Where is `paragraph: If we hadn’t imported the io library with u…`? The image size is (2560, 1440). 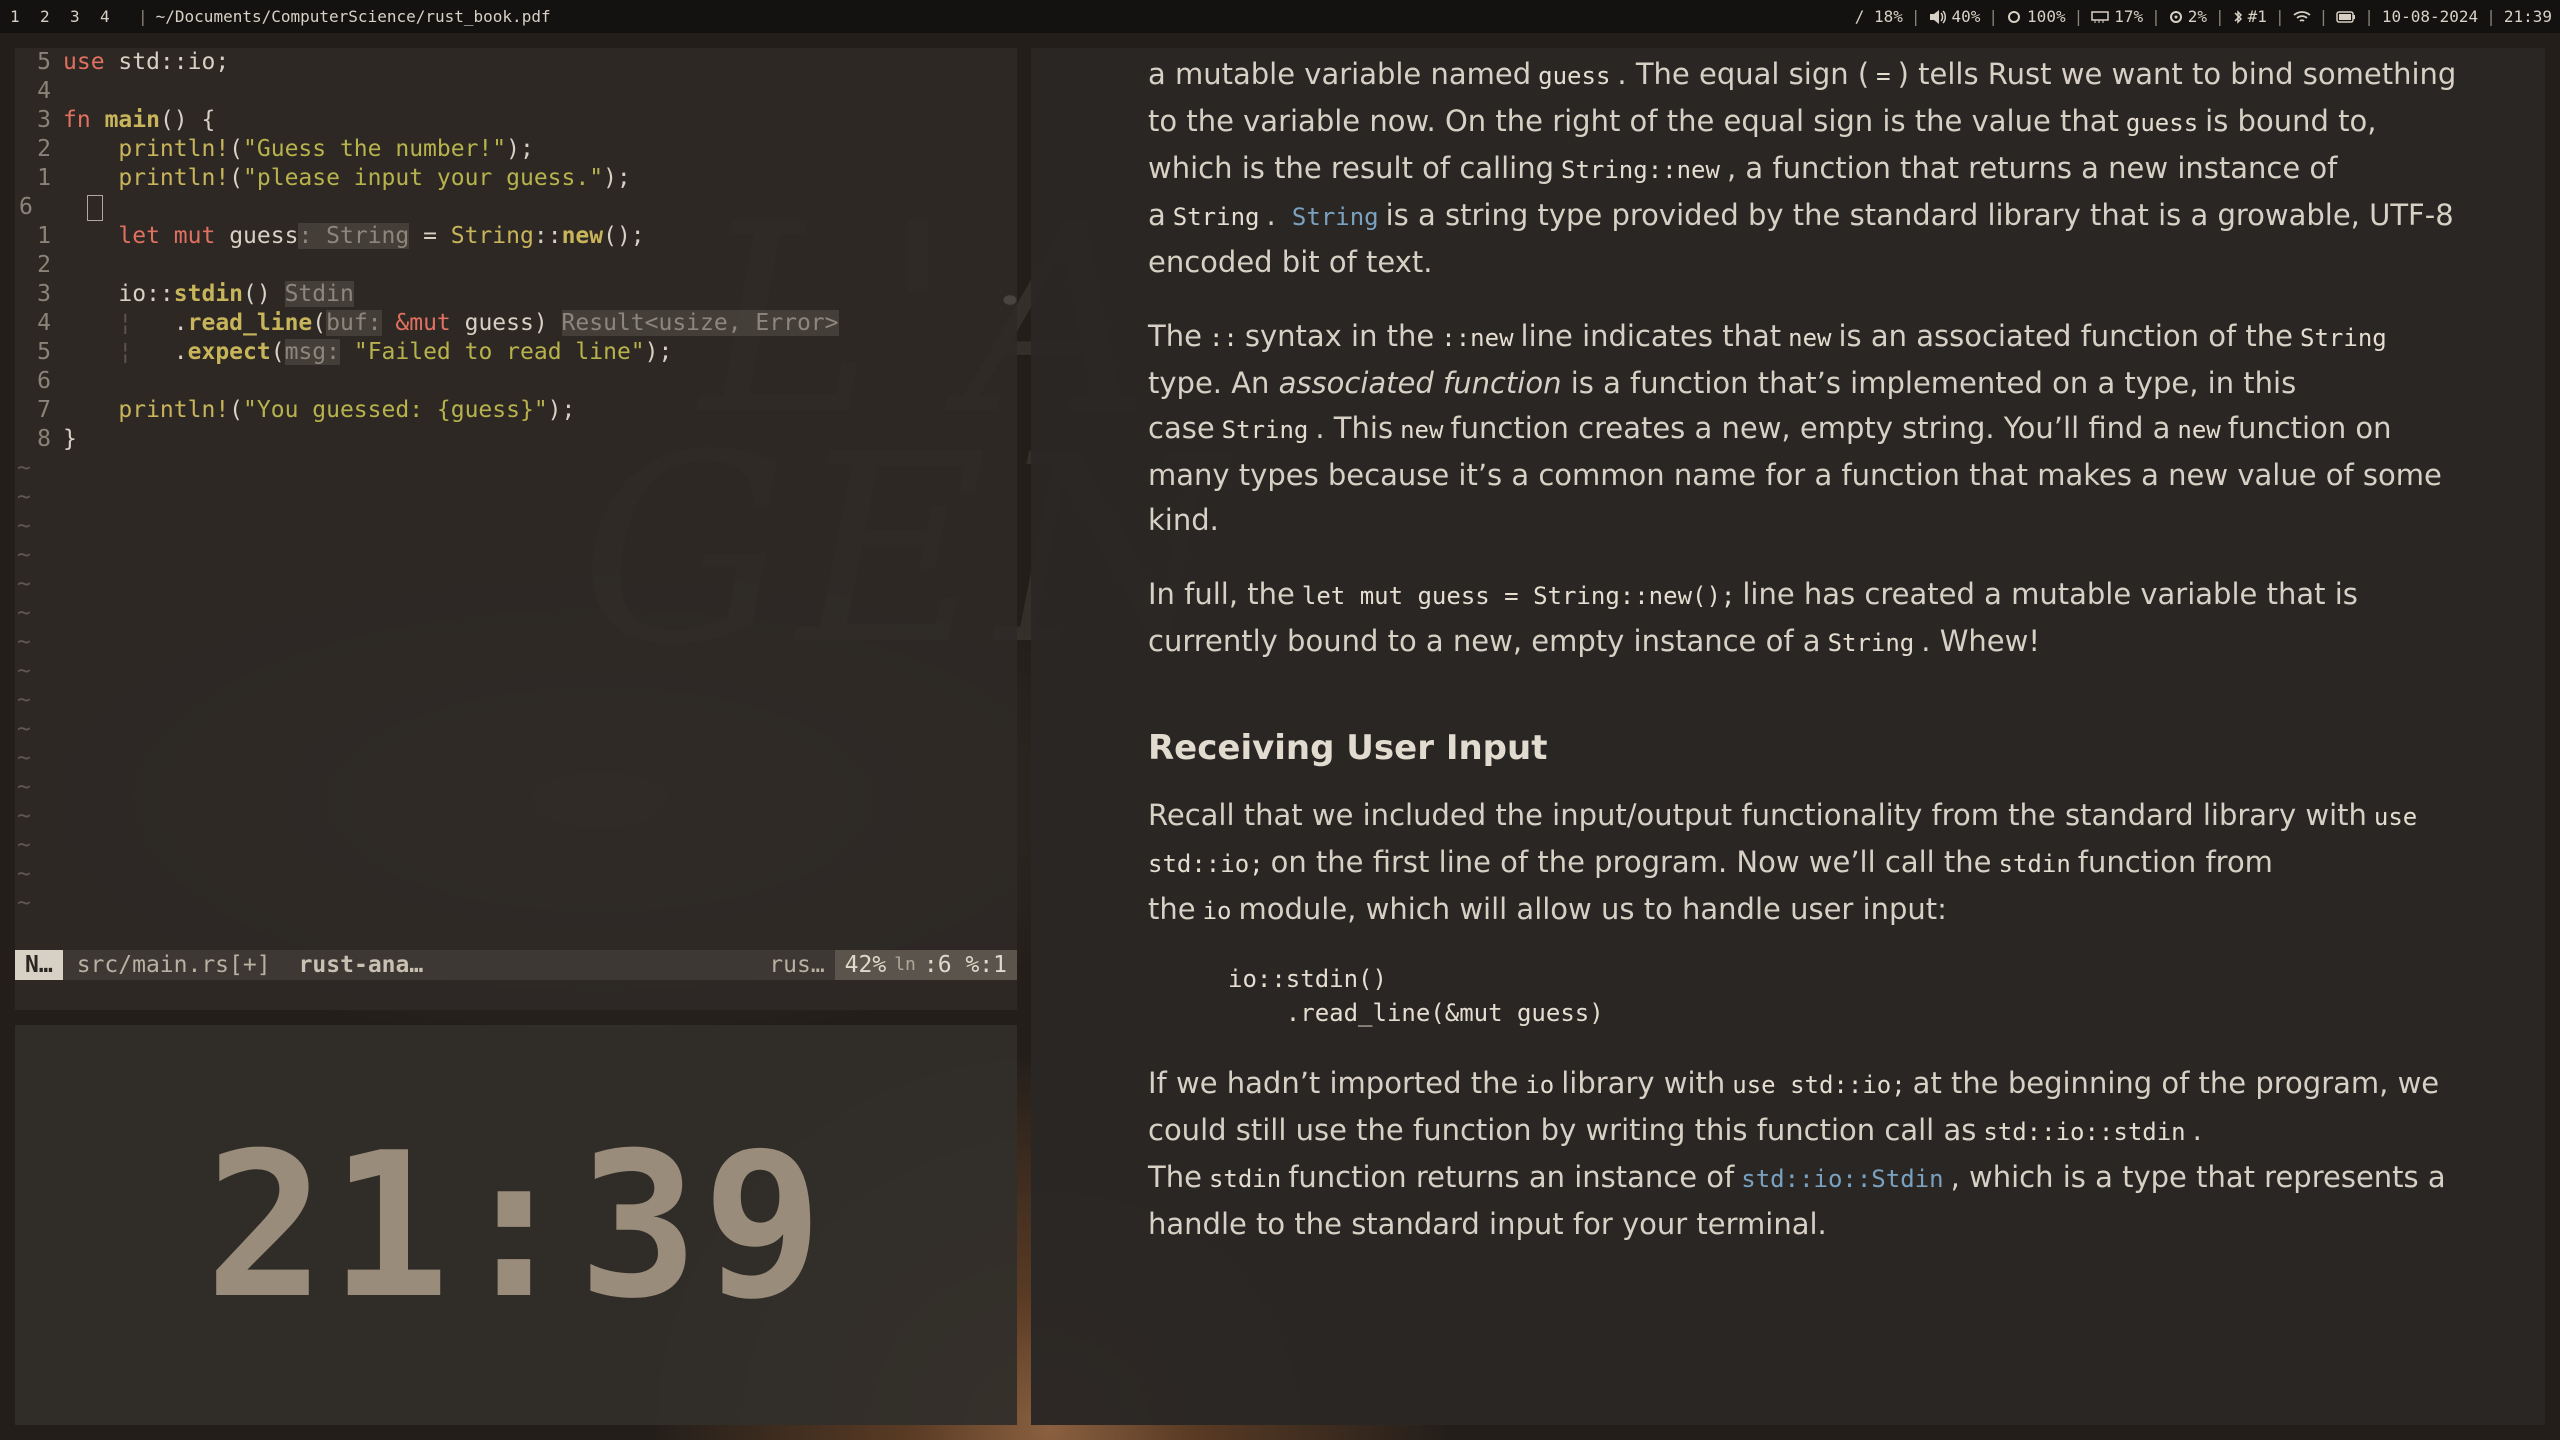
paragraph: If we hadn’t imported the io library with u… is located at coordinates (1797, 1153).